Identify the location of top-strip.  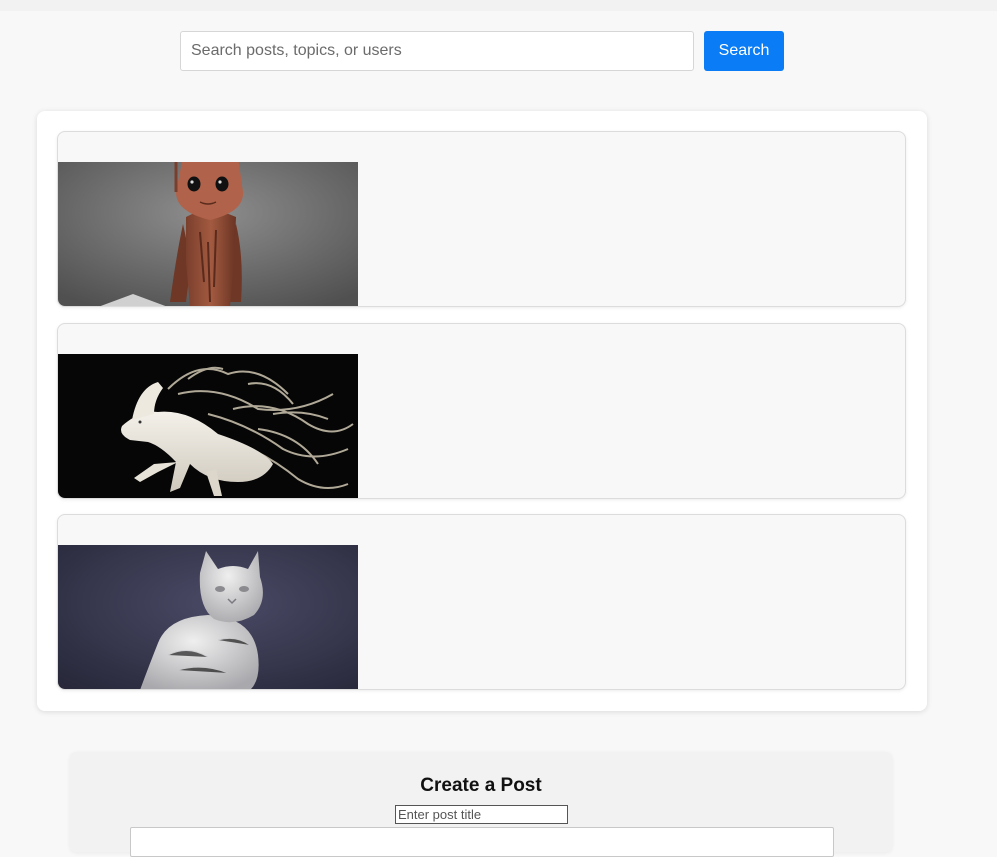
(498, 5).